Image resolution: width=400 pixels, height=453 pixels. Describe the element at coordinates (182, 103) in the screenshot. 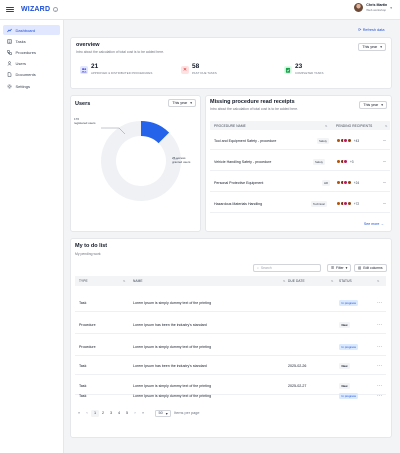

I see `users-period-select: This year ▾` at that location.